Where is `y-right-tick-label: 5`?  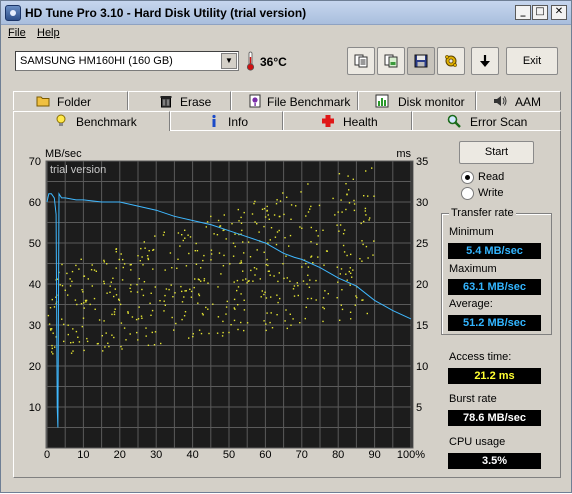
y-right-tick-label: 5 is located at coordinates (419, 408).